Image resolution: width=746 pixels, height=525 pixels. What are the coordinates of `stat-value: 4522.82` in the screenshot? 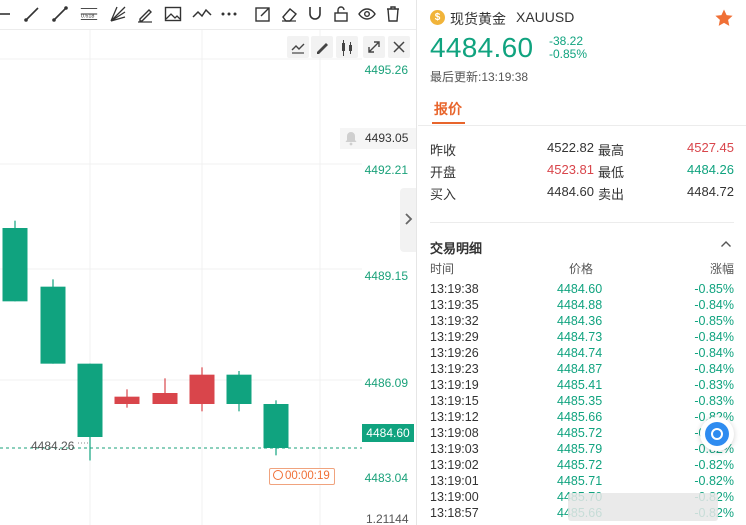 It's located at (570, 147).